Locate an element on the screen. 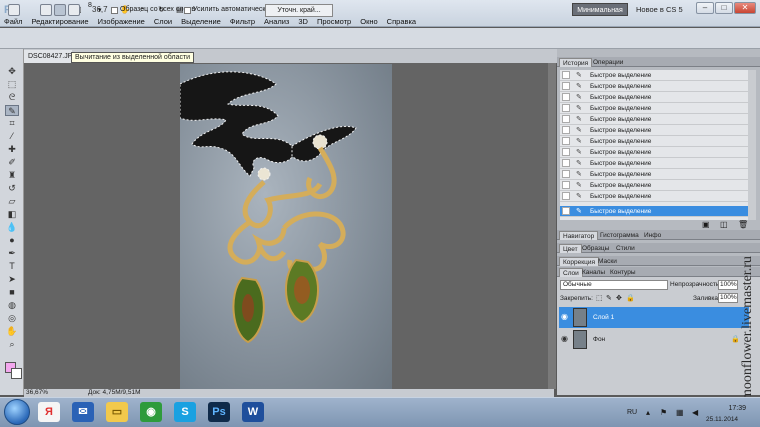  tray-expand-icon: ▴ is located at coordinates (648, 412).